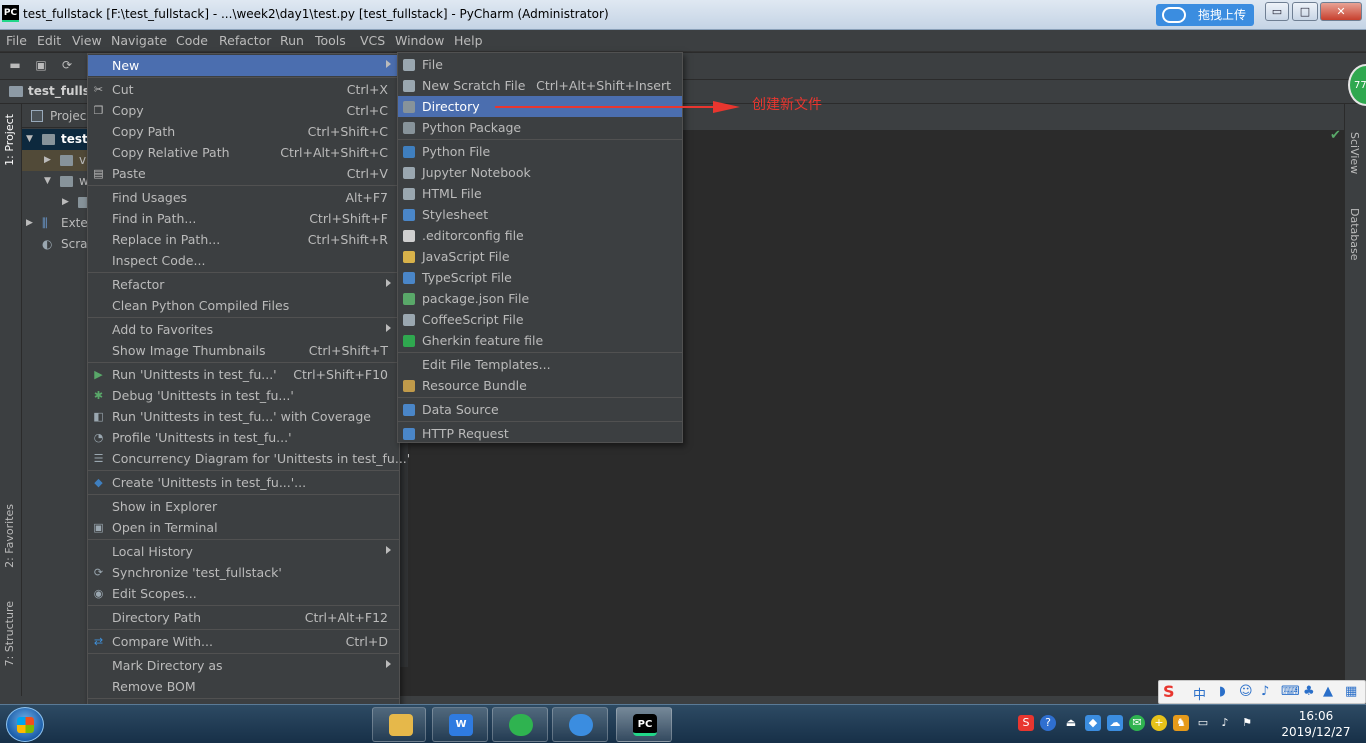 The image size is (1366, 743). I want to click on menu-item-http-request: HTTP Request, so click(540, 433).